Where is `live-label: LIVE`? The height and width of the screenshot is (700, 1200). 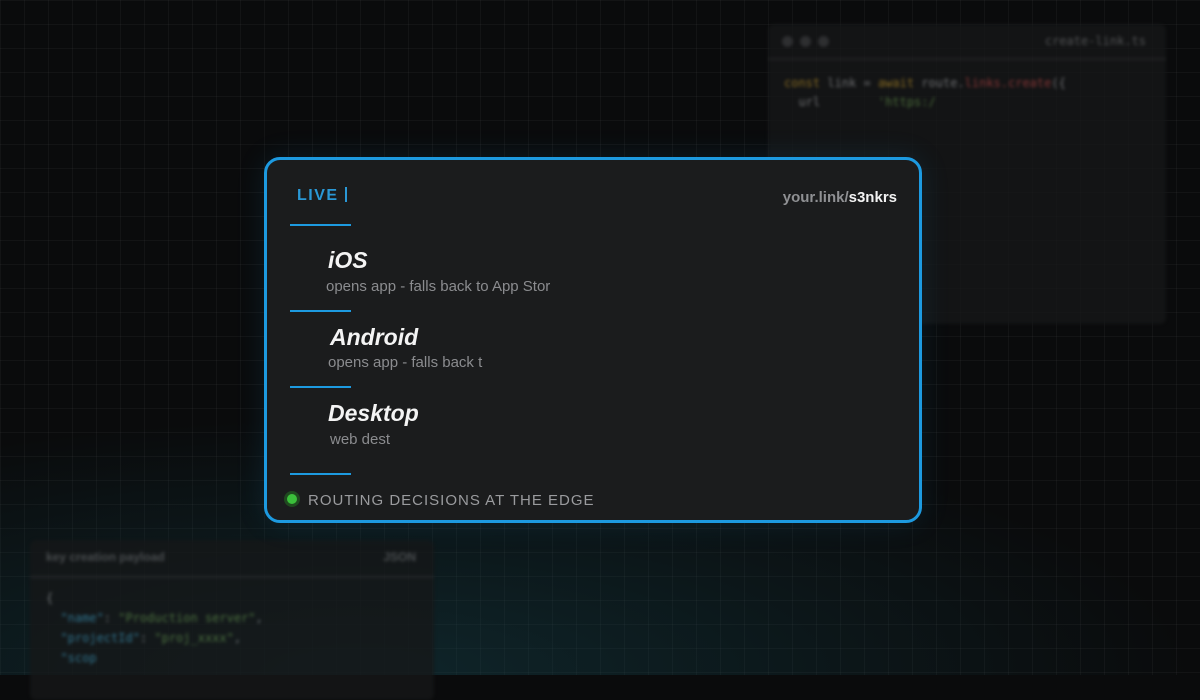
live-label: LIVE is located at coordinates (318, 195).